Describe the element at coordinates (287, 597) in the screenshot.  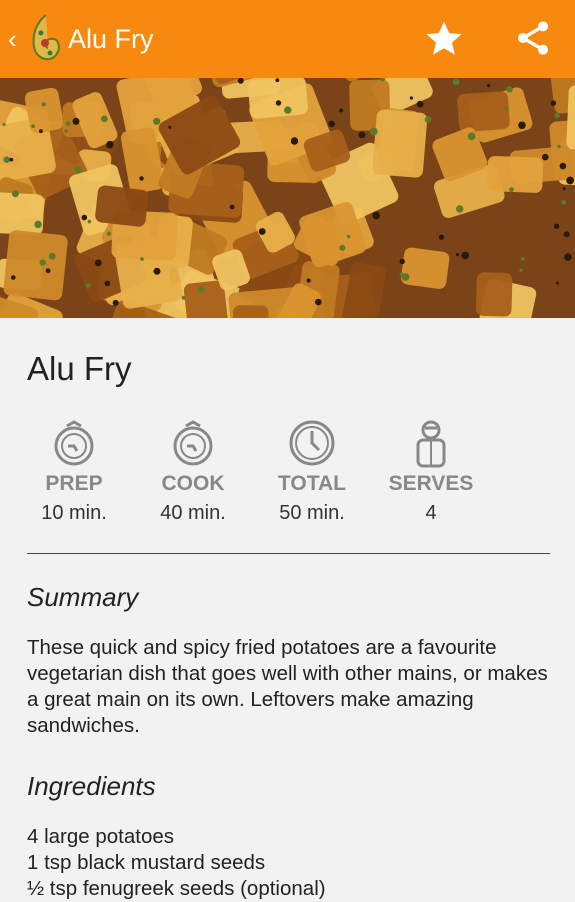
I see `summary-heading: Summary` at that location.